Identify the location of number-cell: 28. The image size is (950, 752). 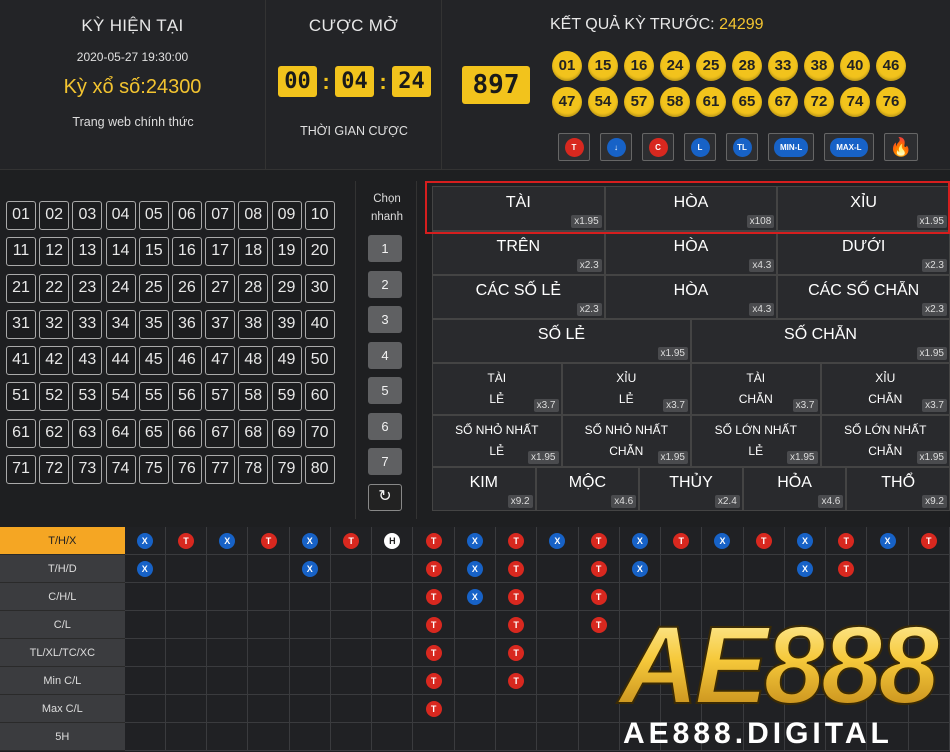
(253, 288).